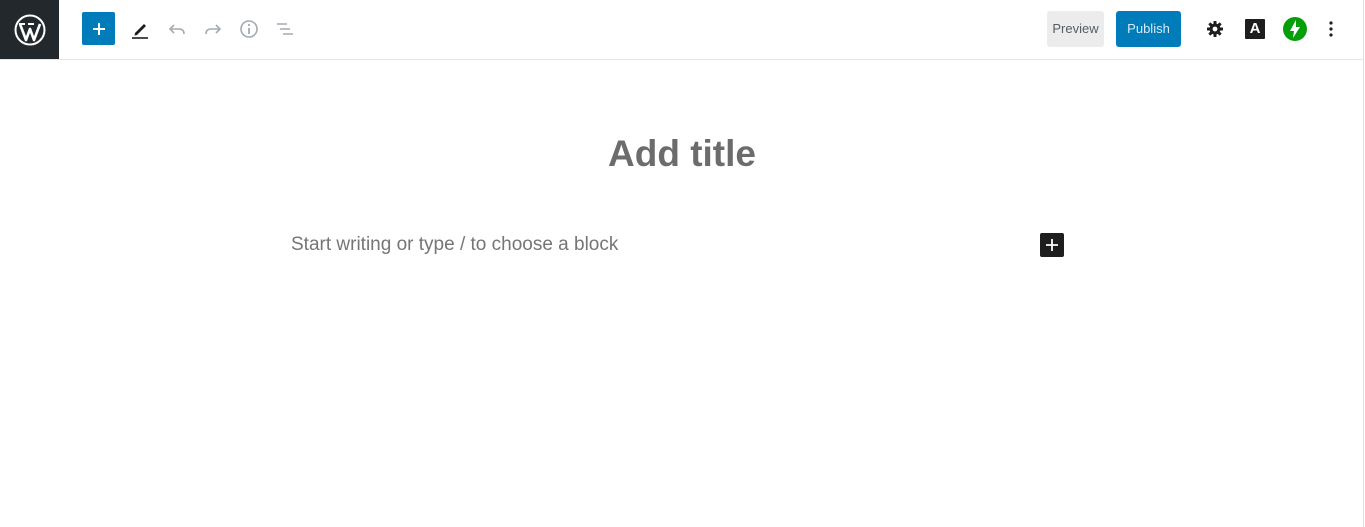  I want to click on pencil-icon, so click(140, 31).